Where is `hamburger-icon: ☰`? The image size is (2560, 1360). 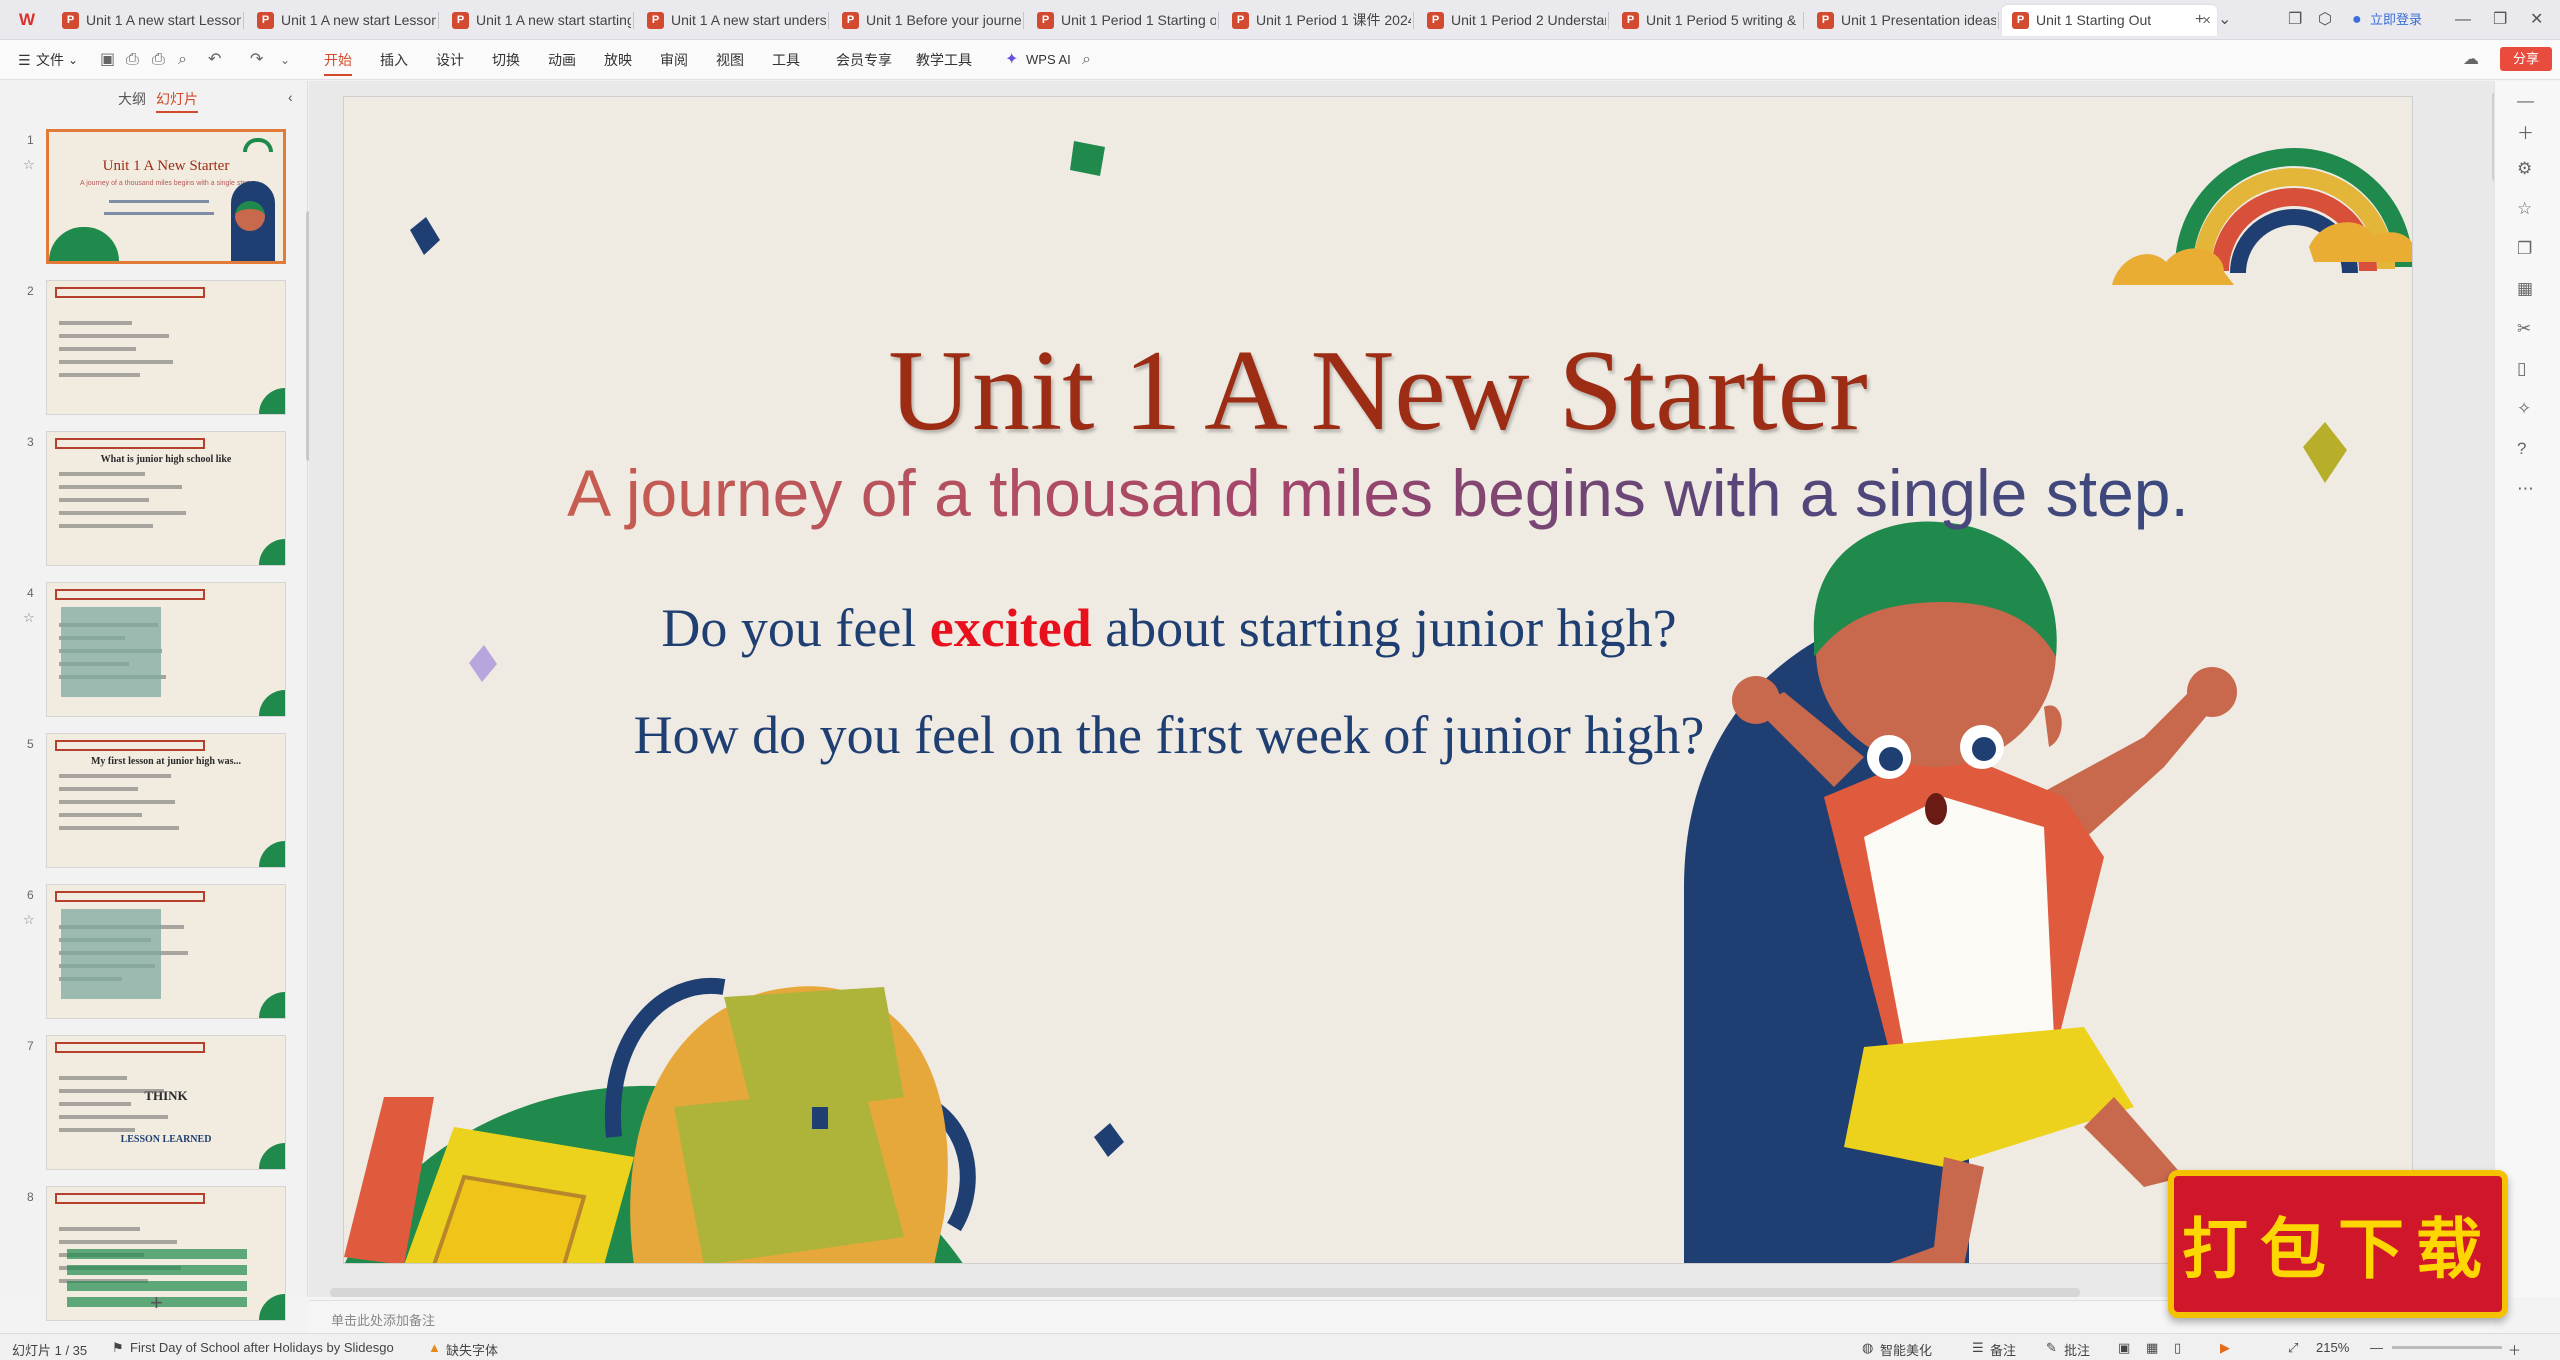 hamburger-icon: ☰ is located at coordinates (24, 60).